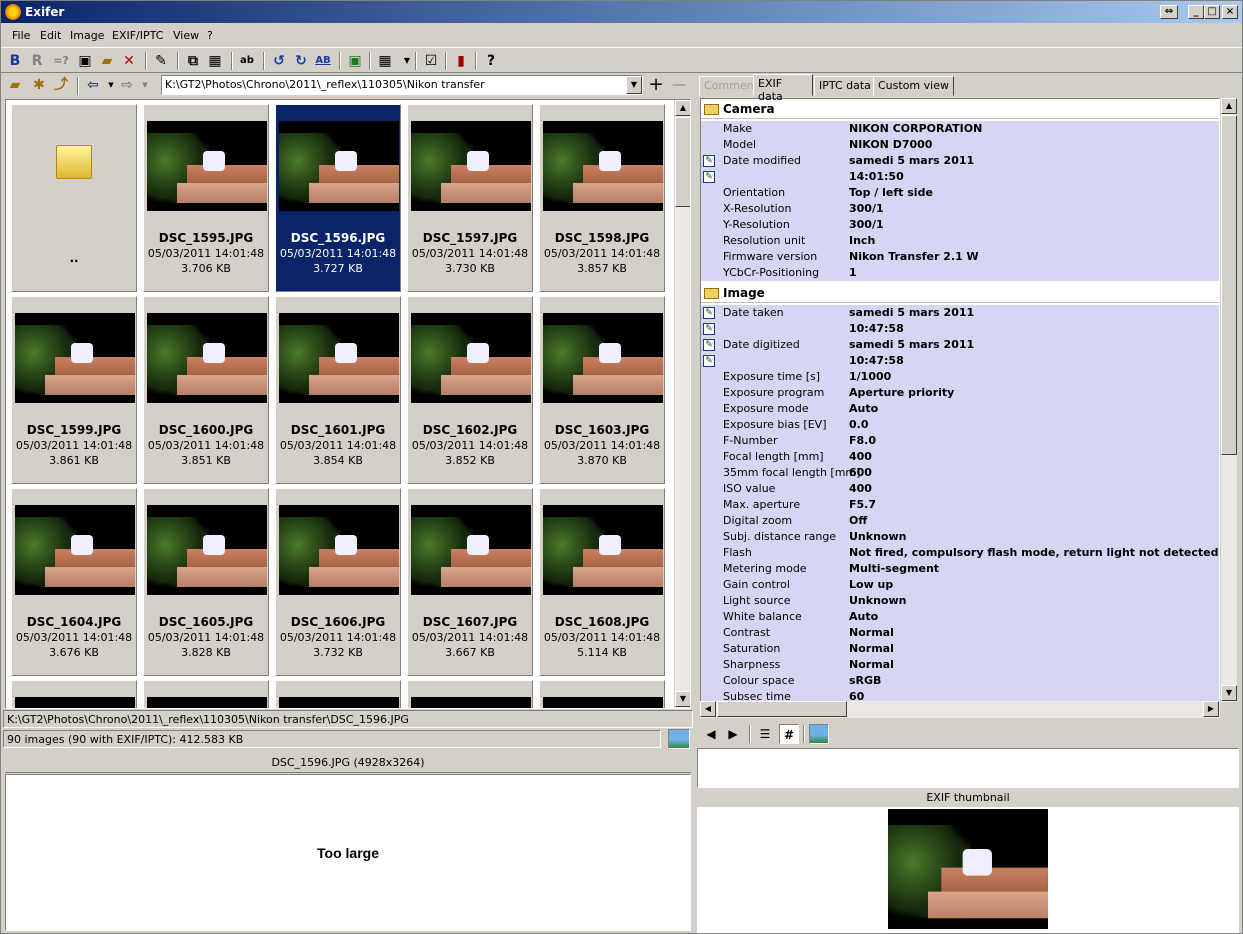  Describe the element at coordinates (323, 61) in the screenshot. I see `case-ab-button: AB` at that location.